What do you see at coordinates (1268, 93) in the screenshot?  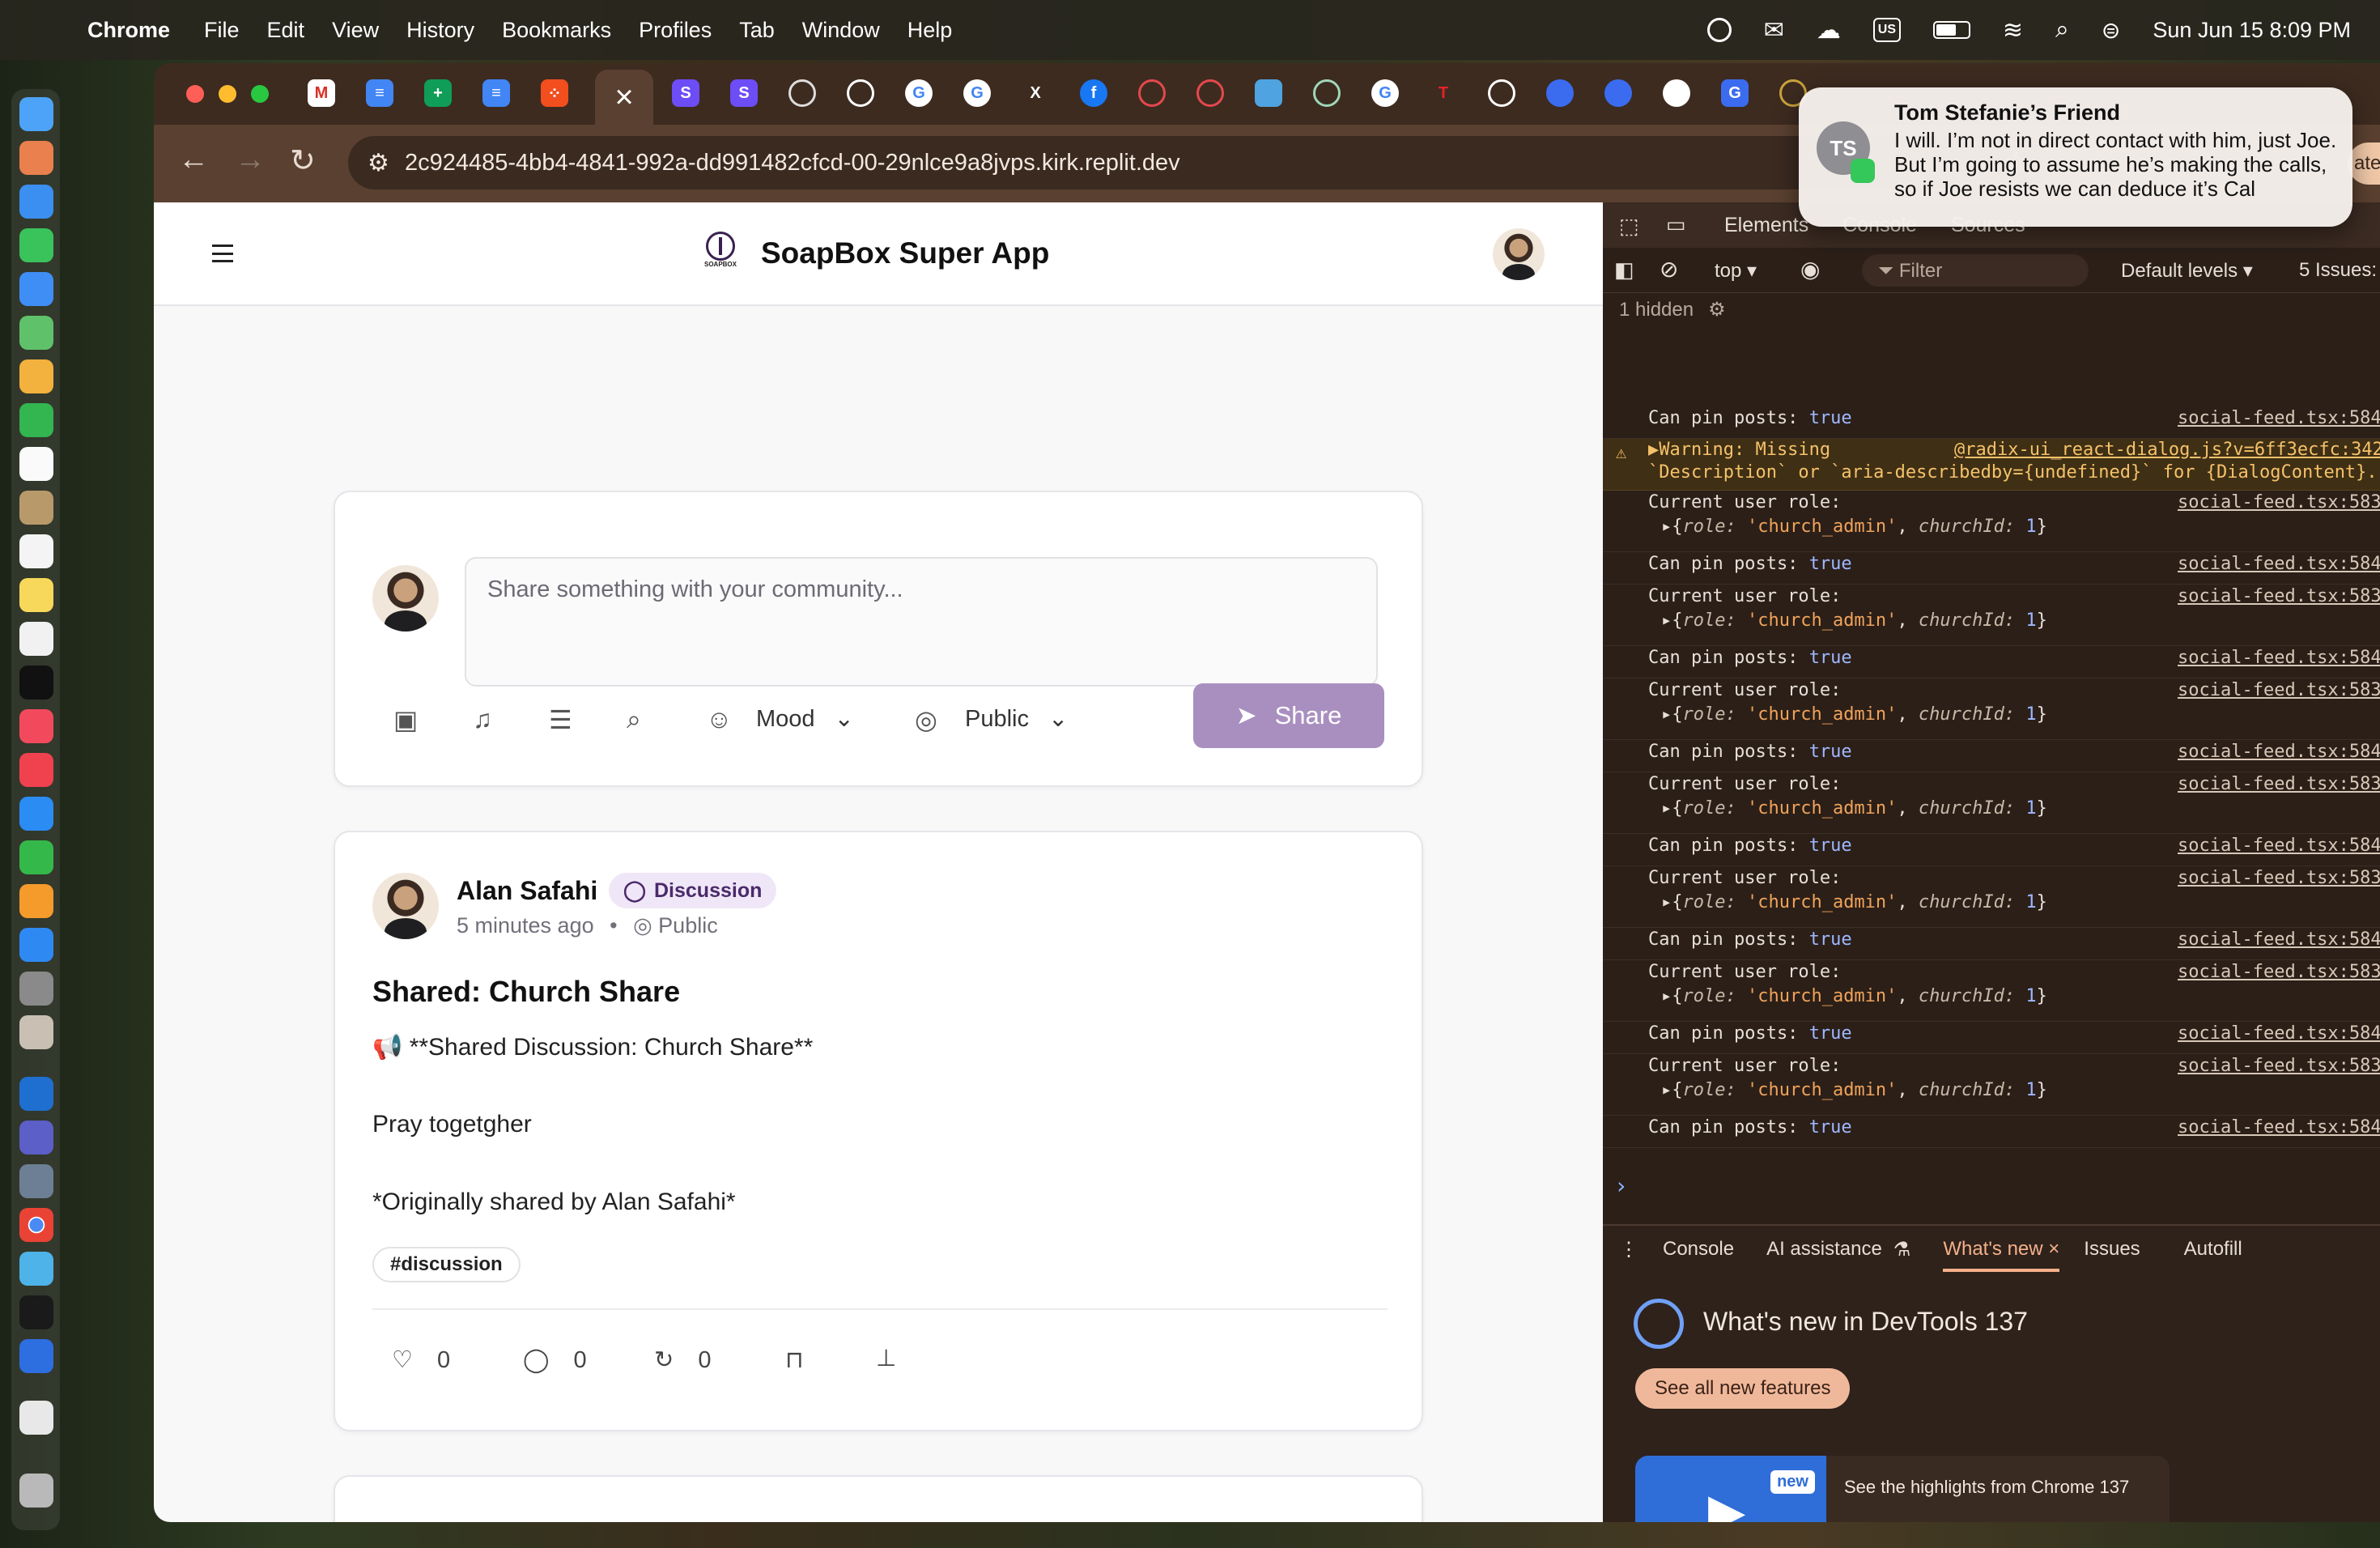 I see `tab-blue-squares-icon` at bounding box center [1268, 93].